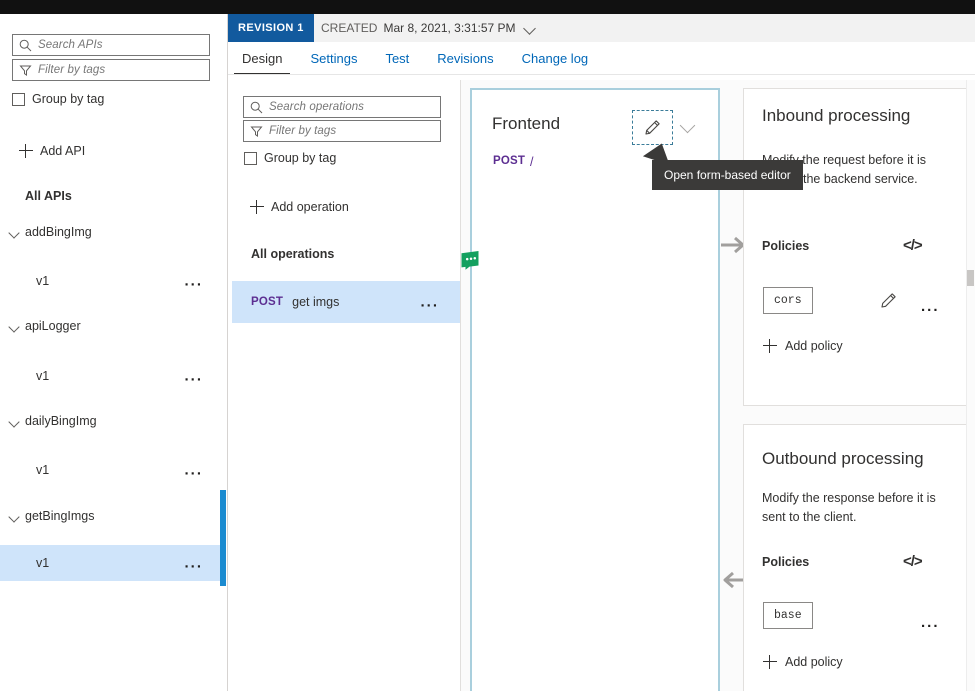 The height and width of the screenshot is (691, 975). Describe the element at coordinates (913, 561) in the screenshot. I see `outbound-code-editor-icon: </>` at that location.